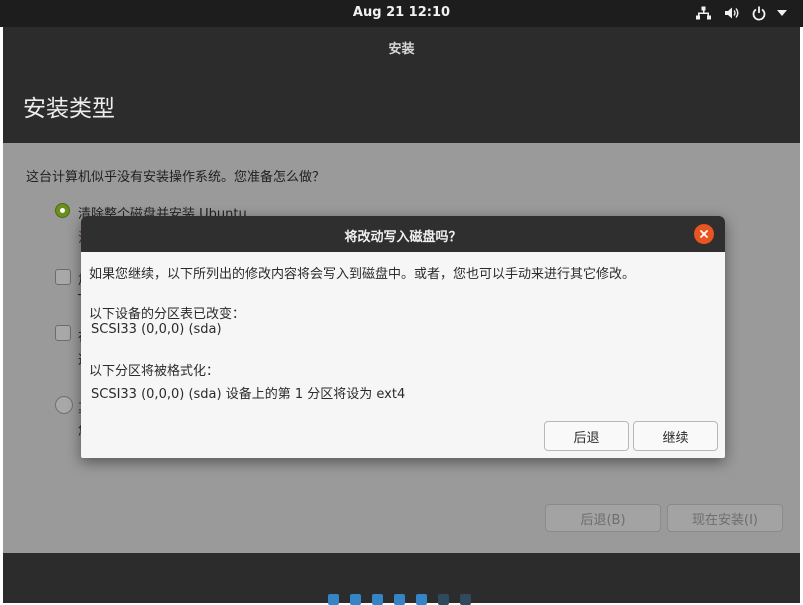  I want to click on clock: Aug 21 12:10, so click(401, 12).